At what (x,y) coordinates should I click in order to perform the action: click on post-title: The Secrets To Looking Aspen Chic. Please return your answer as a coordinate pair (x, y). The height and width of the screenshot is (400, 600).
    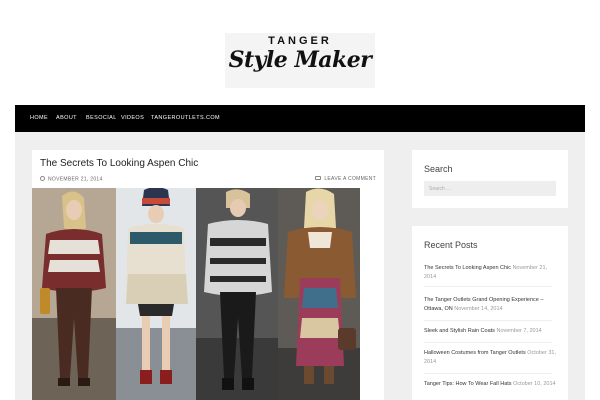
    Looking at the image, I should click on (119, 163).